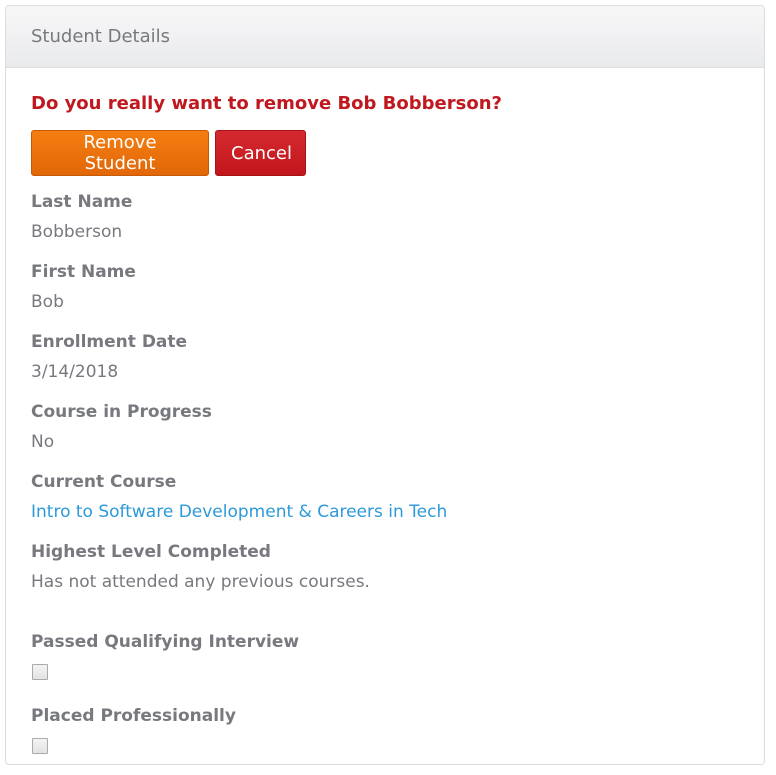 The width and height of the screenshot is (776, 775). Describe the element at coordinates (104, 482) in the screenshot. I see `current-course-label: Current Course` at that location.